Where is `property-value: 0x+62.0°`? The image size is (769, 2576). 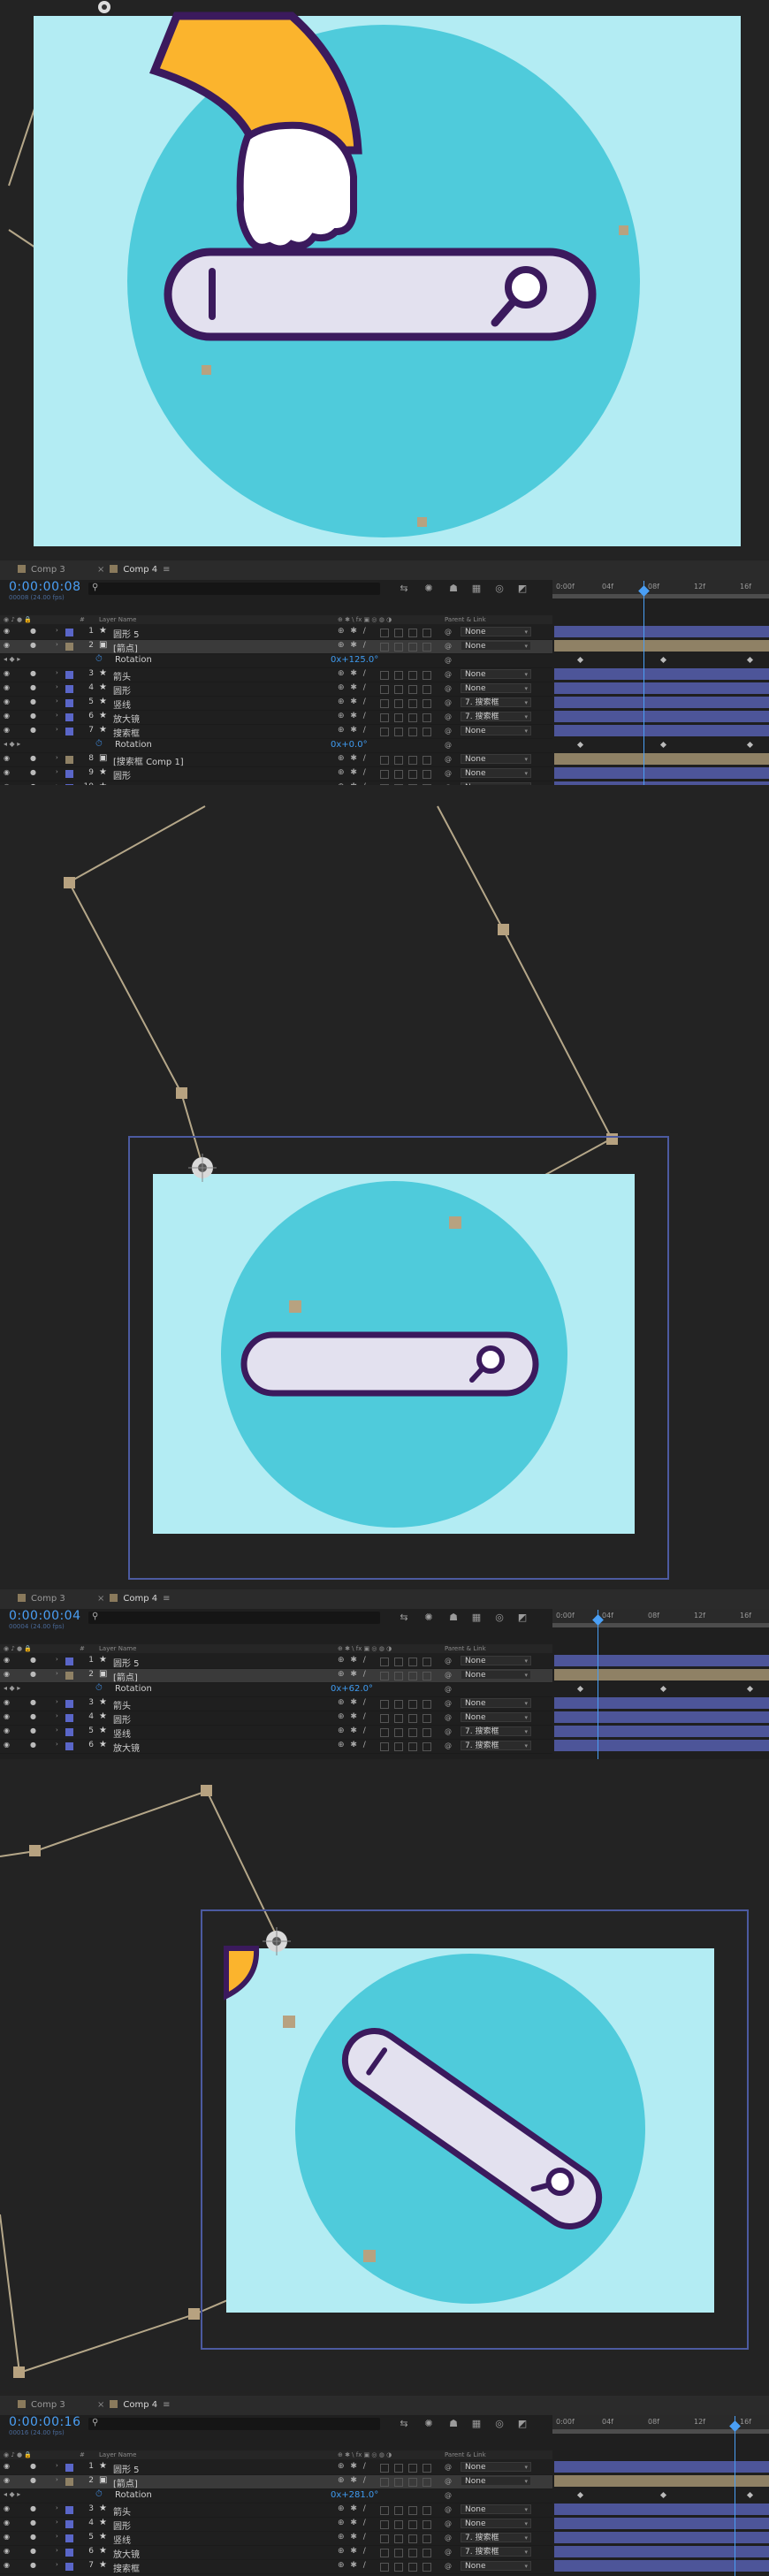
property-value: 0x+62.0° is located at coordinates (352, 1689).